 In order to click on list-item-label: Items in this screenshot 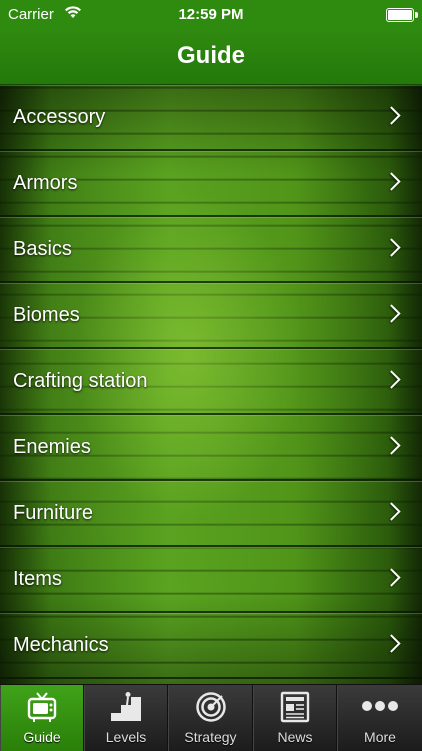, I will do `click(37, 579)`.